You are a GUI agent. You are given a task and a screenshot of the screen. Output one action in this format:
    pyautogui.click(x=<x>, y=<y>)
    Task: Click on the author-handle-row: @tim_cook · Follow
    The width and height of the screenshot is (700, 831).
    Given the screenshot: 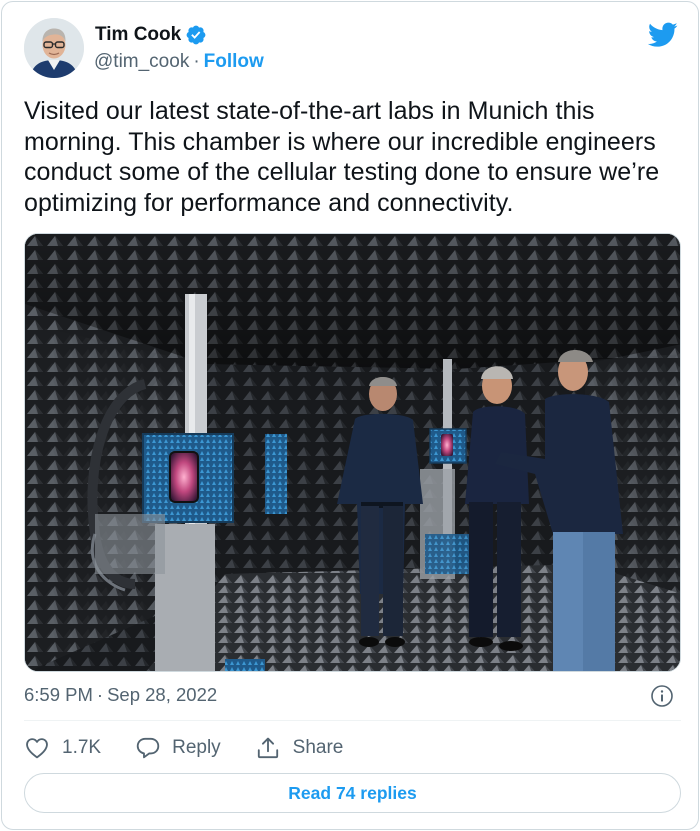 What is the action you would take?
    pyautogui.click(x=179, y=62)
    